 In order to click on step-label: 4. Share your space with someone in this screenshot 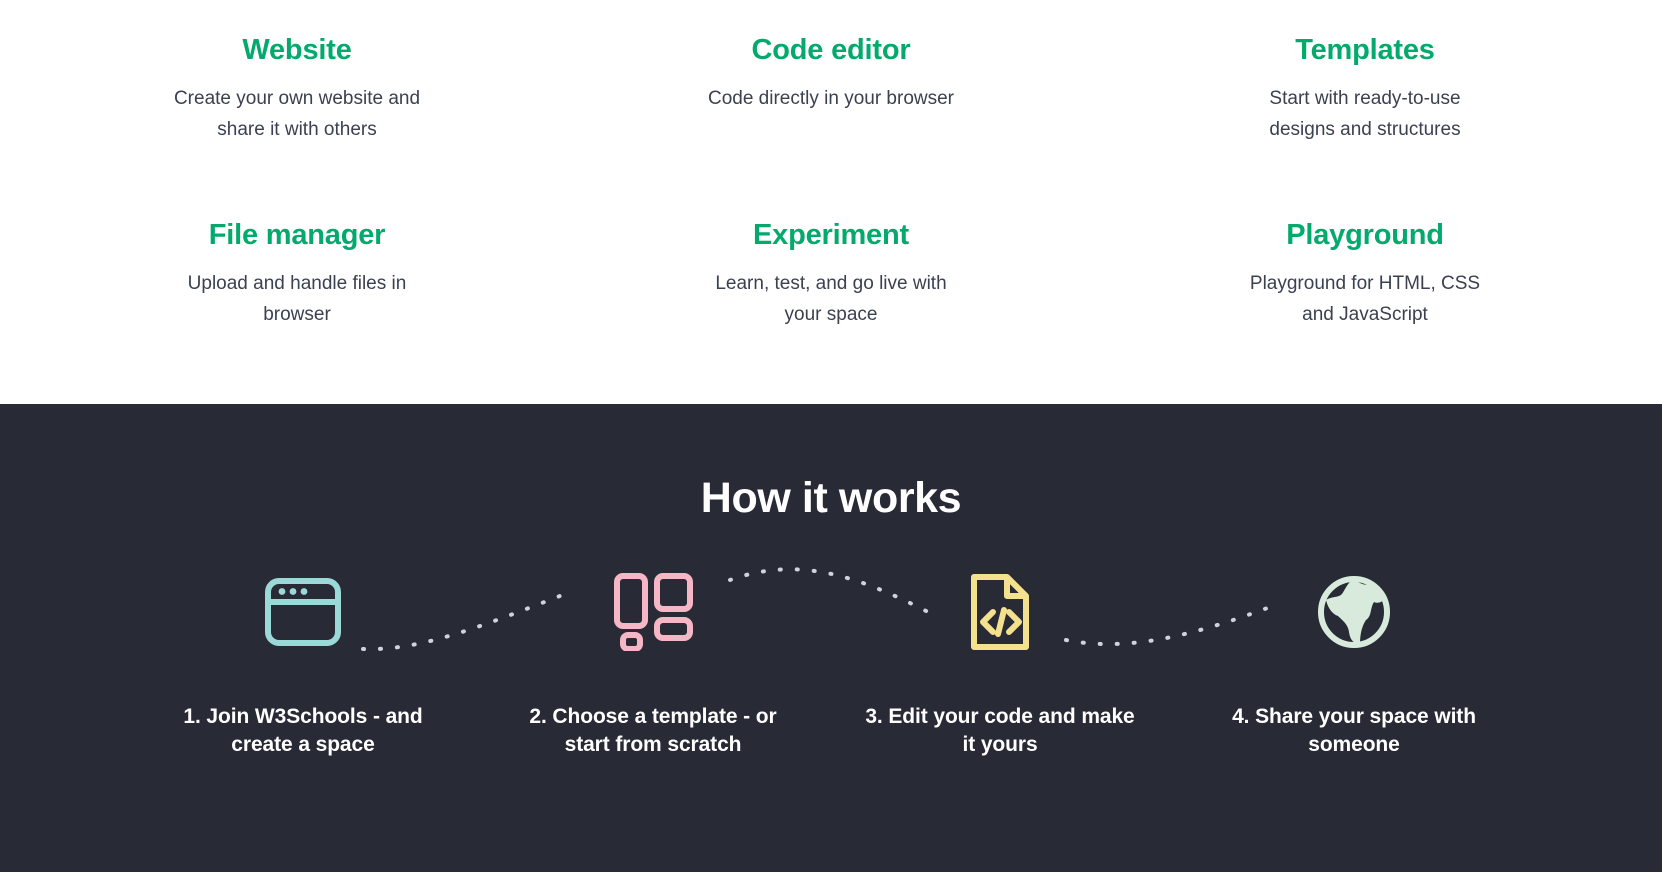, I will do `click(1354, 731)`.